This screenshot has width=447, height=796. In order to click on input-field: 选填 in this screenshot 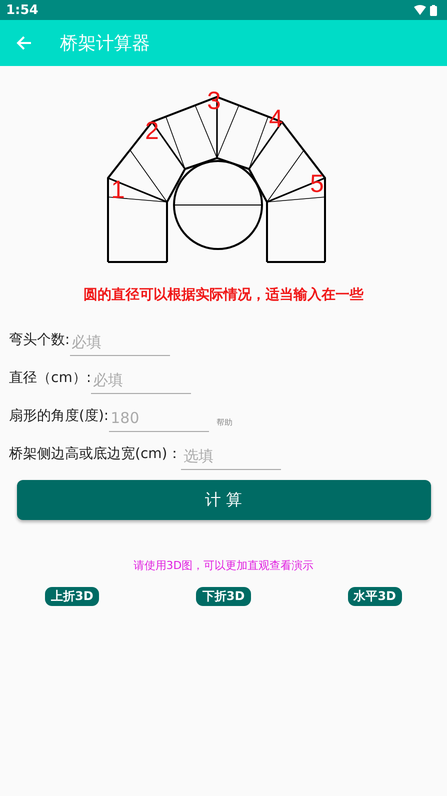, I will do `click(231, 456)`.